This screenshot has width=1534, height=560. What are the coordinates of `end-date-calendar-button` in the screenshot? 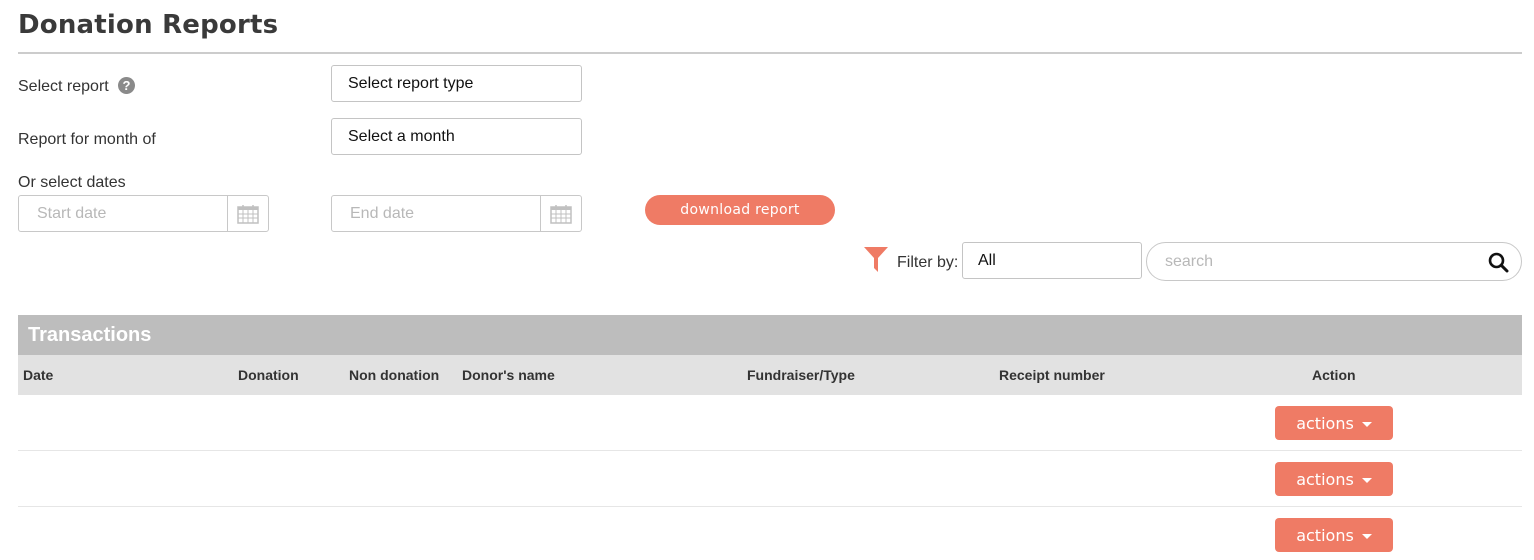 It's located at (560, 213).